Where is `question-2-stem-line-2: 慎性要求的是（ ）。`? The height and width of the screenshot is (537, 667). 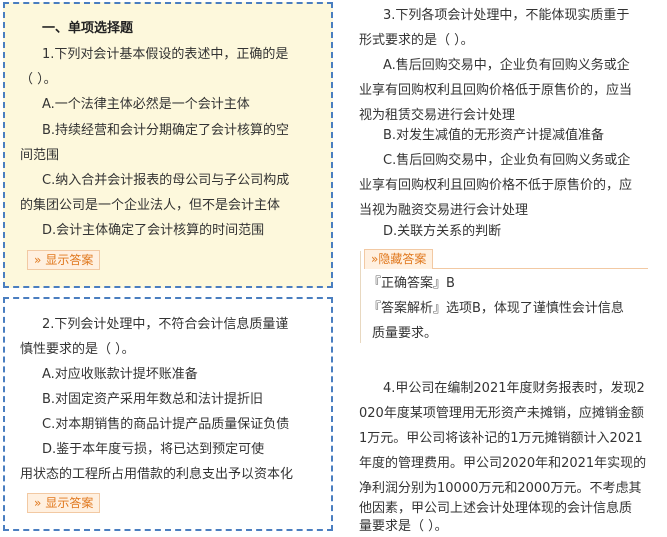 question-2-stem-line-2: 慎性要求的是（ ）。 is located at coordinates (77, 349).